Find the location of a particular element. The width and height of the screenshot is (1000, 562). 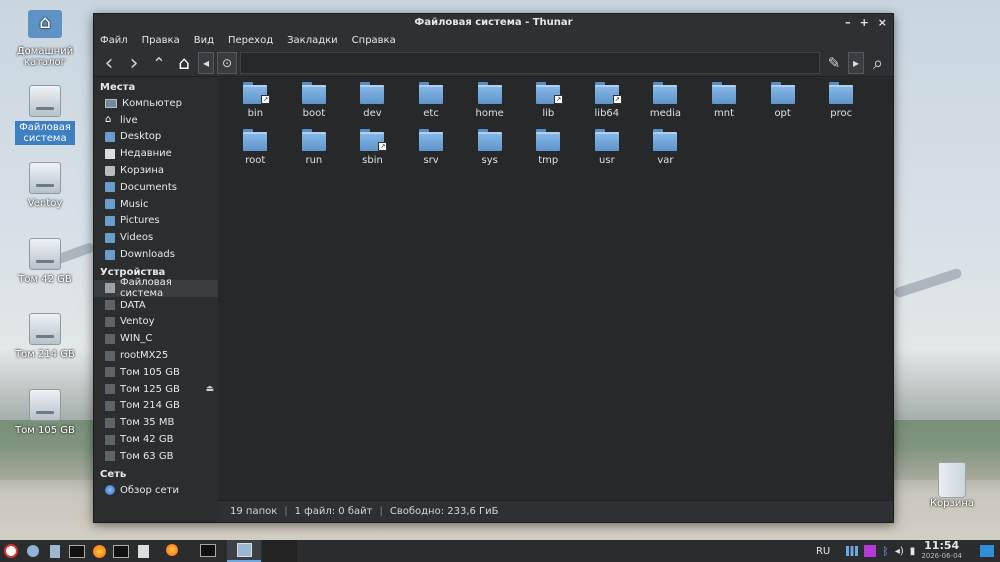

clock: 11:54 2026-06-04 is located at coordinates (941, 550).